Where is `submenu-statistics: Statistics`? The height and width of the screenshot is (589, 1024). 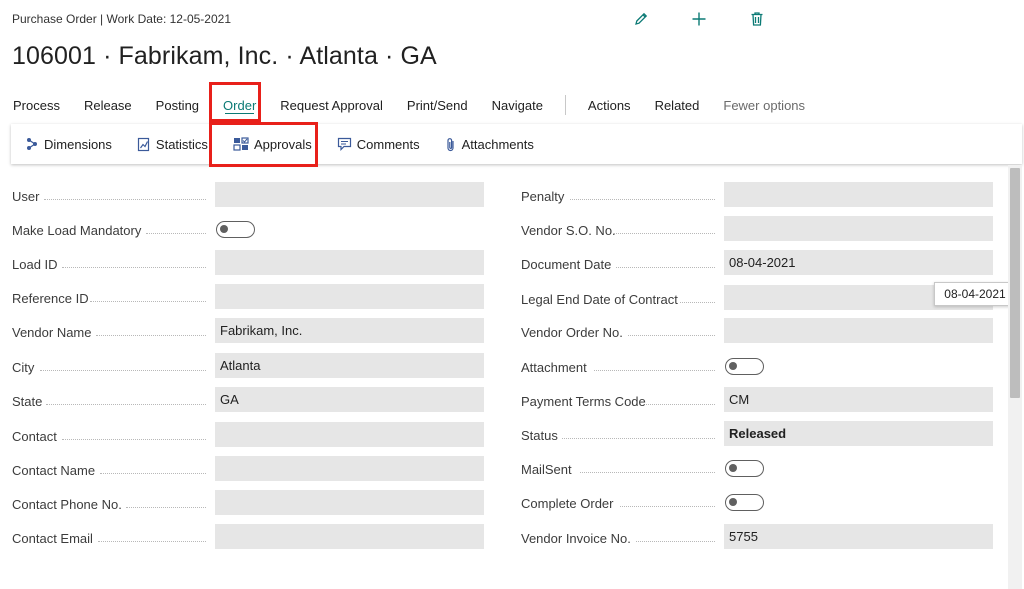 submenu-statistics: Statistics is located at coordinates (179, 144).